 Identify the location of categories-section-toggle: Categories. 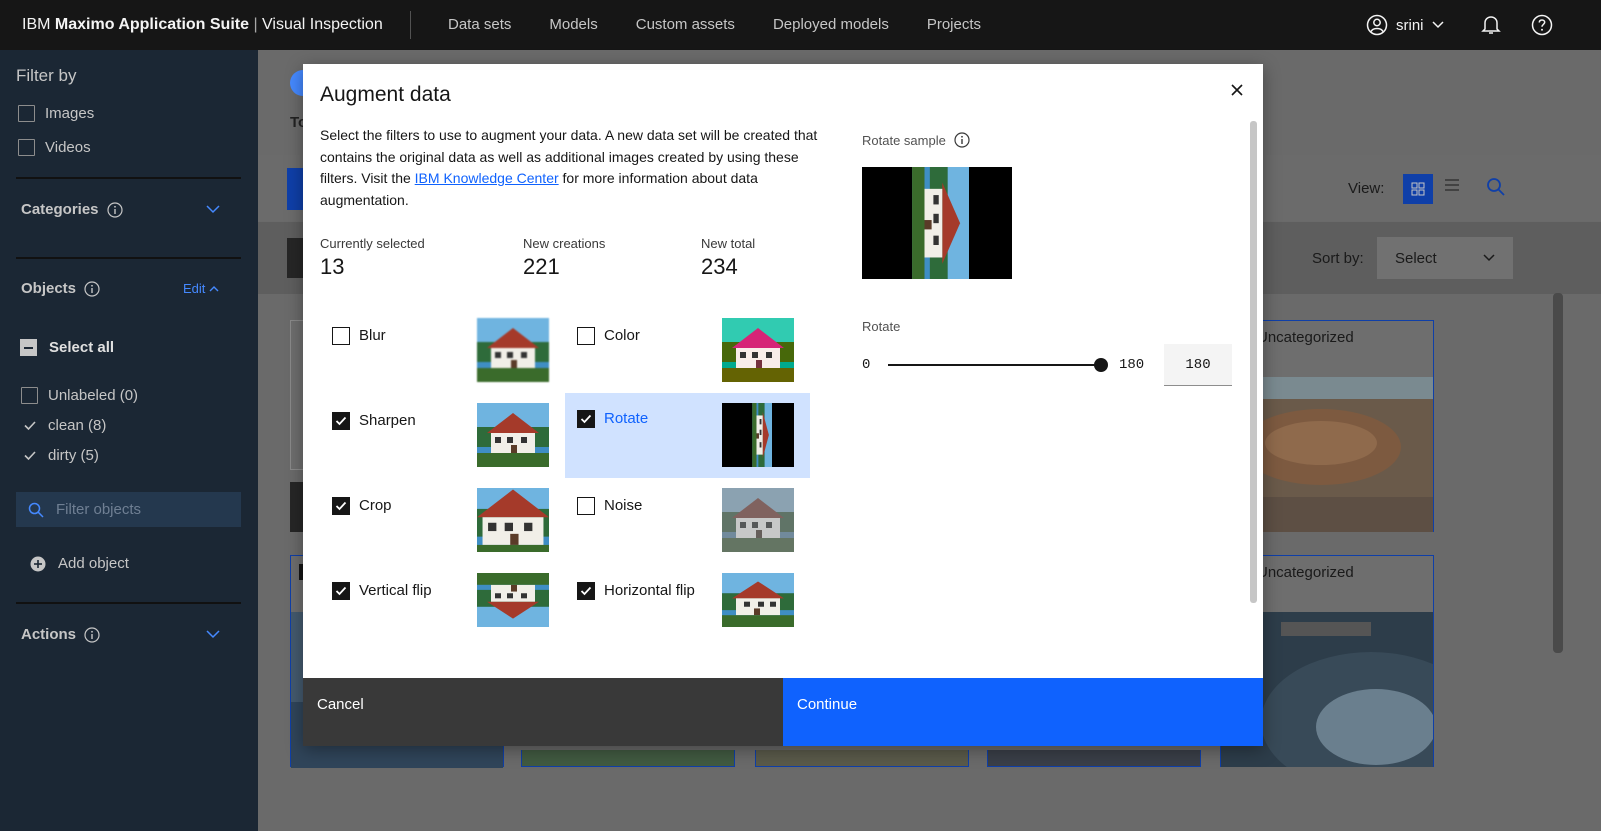
(72, 209).